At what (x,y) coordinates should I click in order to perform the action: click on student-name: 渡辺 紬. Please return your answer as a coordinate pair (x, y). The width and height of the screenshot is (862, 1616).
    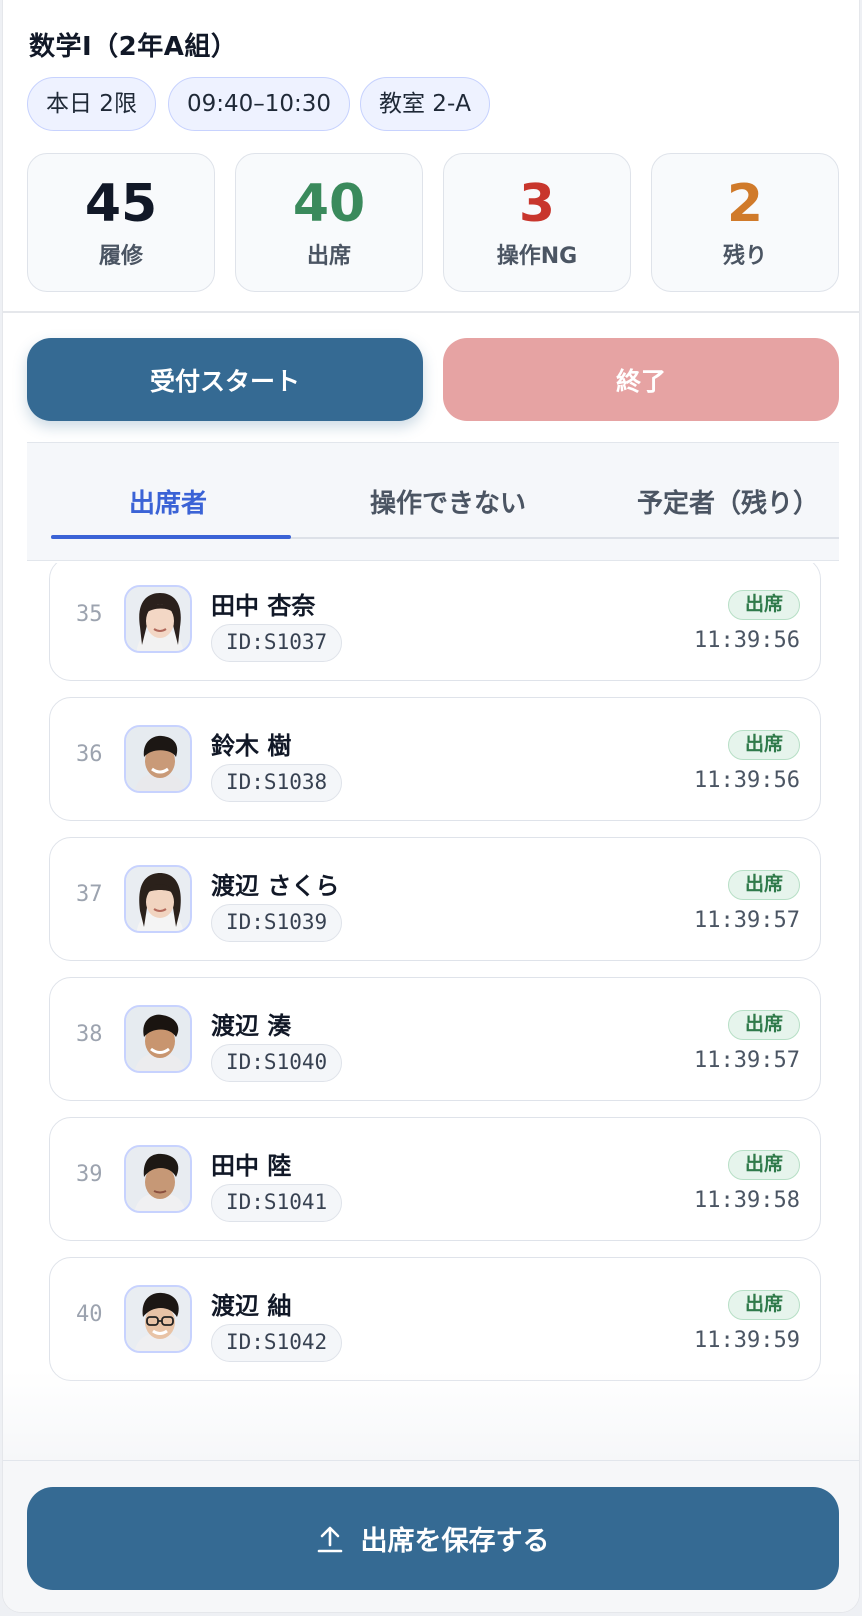
    Looking at the image, I should click on (251, 1306).